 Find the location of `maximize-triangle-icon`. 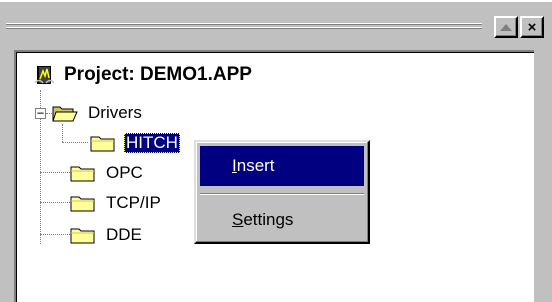

maximize-triangle-icon is located at coordinates (506, 27).